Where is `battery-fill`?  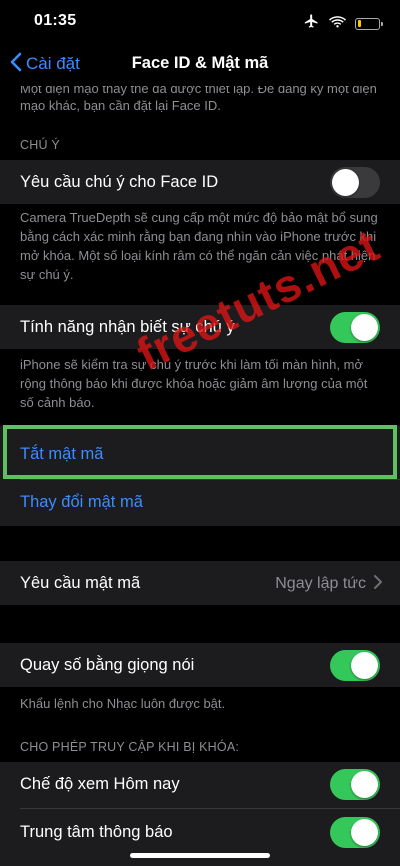 battery-fill is located at coordinates (359, 23).